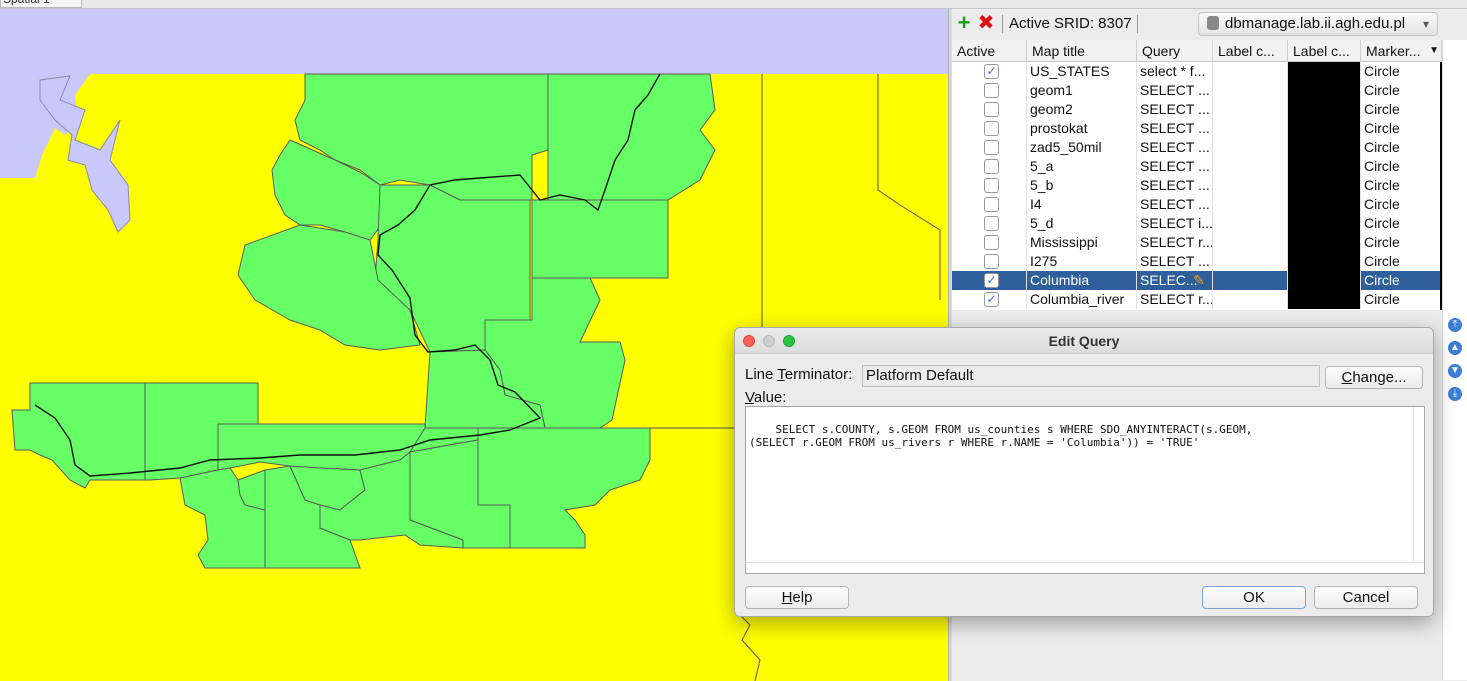  Describe the element at coordinates (1455, 371) in the screenshot. I see `move-down-icon: ▼` at that location.